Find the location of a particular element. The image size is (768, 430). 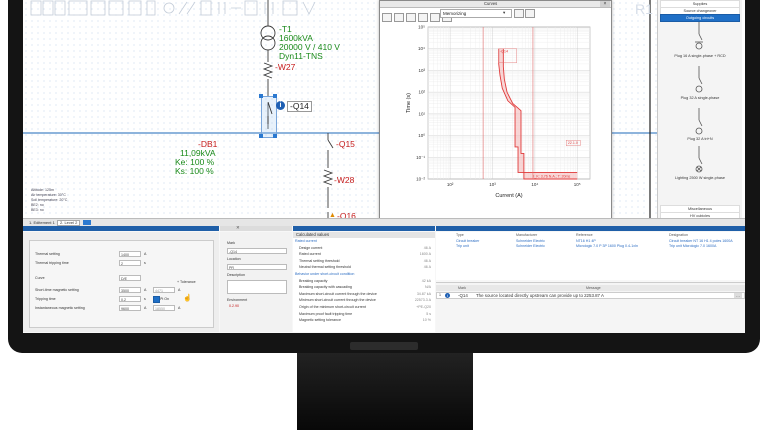

annotation-ik: I_K: 3,76 N.A.; T: 20ms is located at coordinates (551, 176).